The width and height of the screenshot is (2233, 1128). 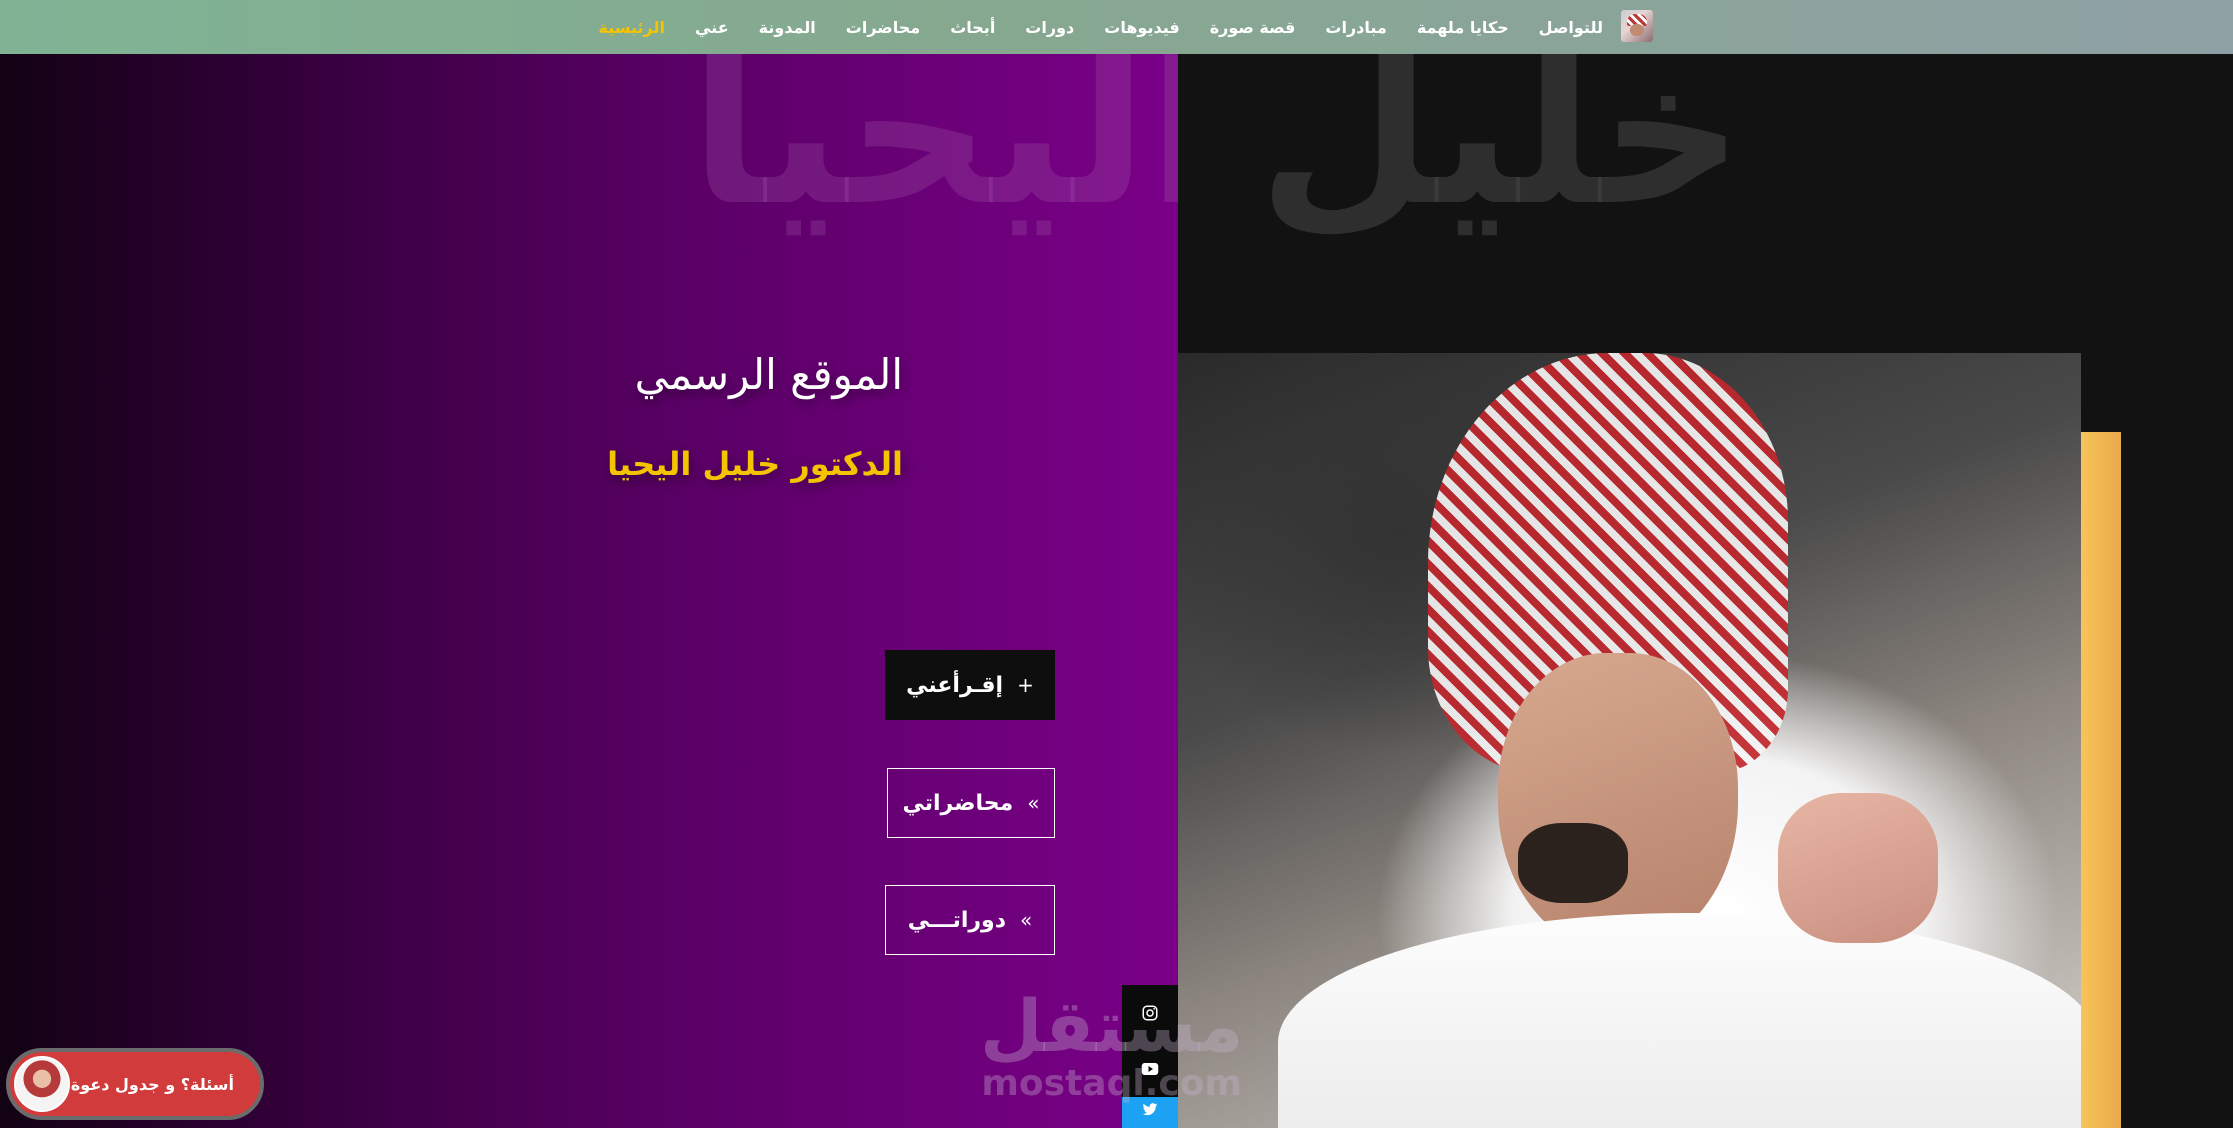 I want to click on my-lectures-button: » محاضراتي, so click(x=971, y=803).